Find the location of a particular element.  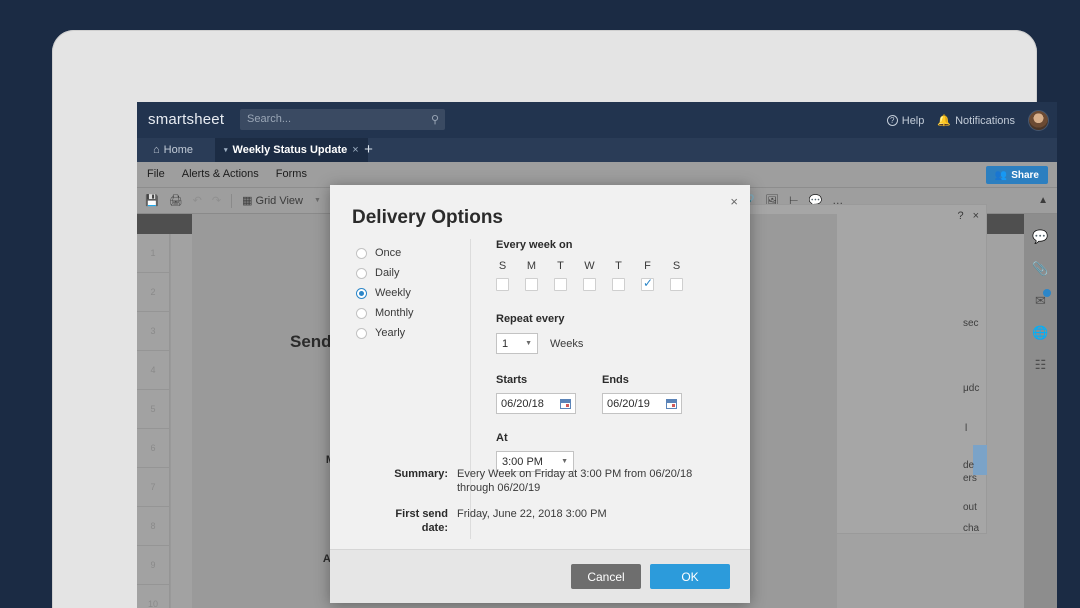

row-number: 9 is located at coordinates (153, 565).